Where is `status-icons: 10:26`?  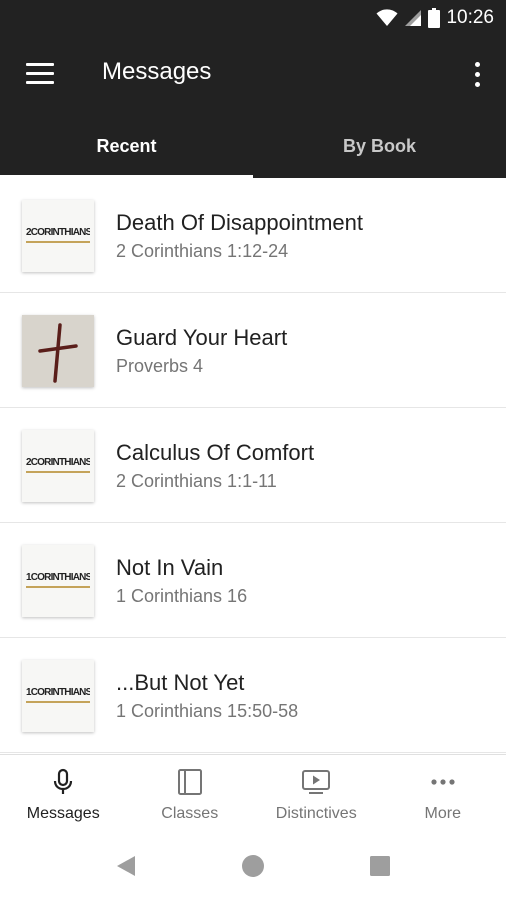 status-icons: 10:26 is located at coordinates (435, 18).